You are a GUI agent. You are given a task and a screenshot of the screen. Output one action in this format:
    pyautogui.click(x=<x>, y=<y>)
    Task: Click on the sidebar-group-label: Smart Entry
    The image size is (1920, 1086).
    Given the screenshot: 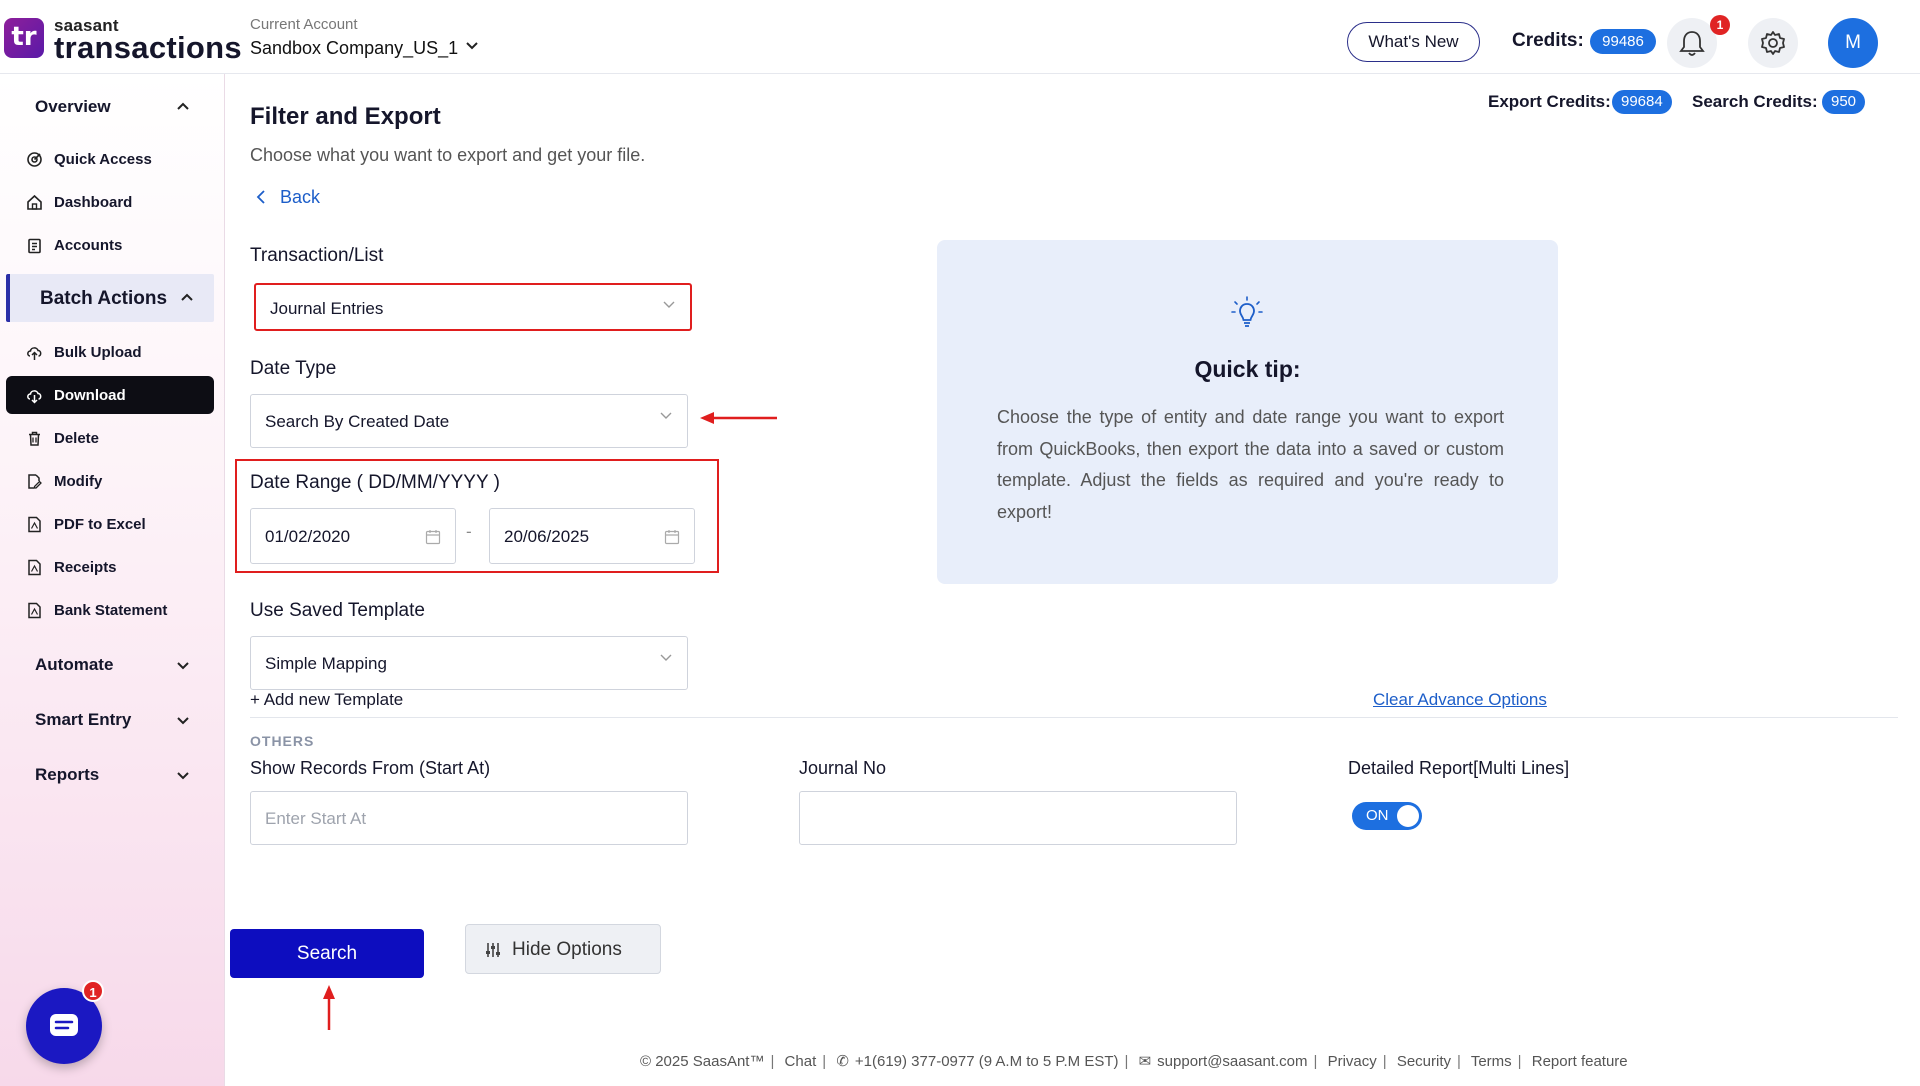 What is the action you would take?
    pyautogui.click(x=83, y=719)
    